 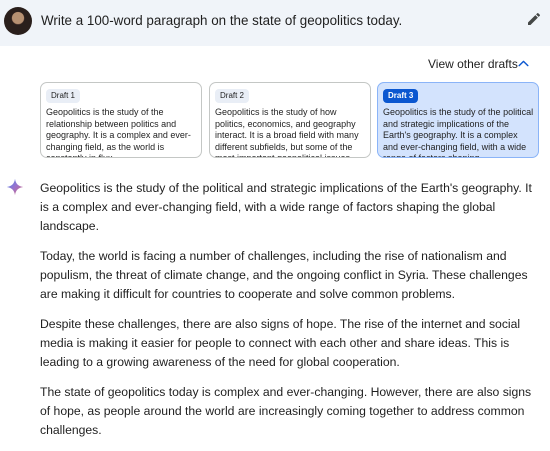 What do you see at coordinates (534, 19) in the screenshot?
I see `edit-pencil-icon` at bounding box center [534, 19].